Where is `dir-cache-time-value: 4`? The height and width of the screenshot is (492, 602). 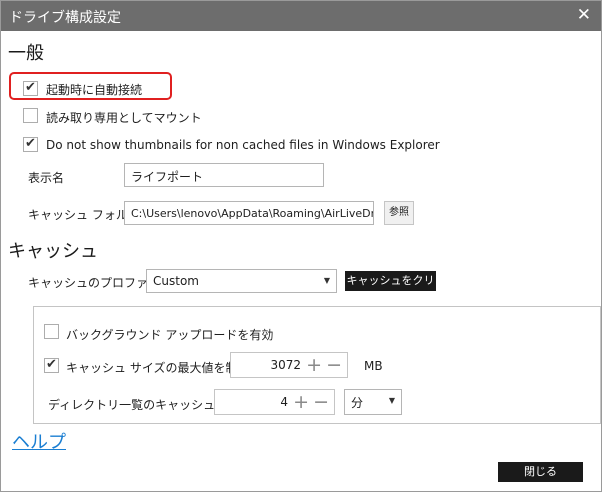
dir-cache-time-value: 4 is located at coordinates (284, 402).